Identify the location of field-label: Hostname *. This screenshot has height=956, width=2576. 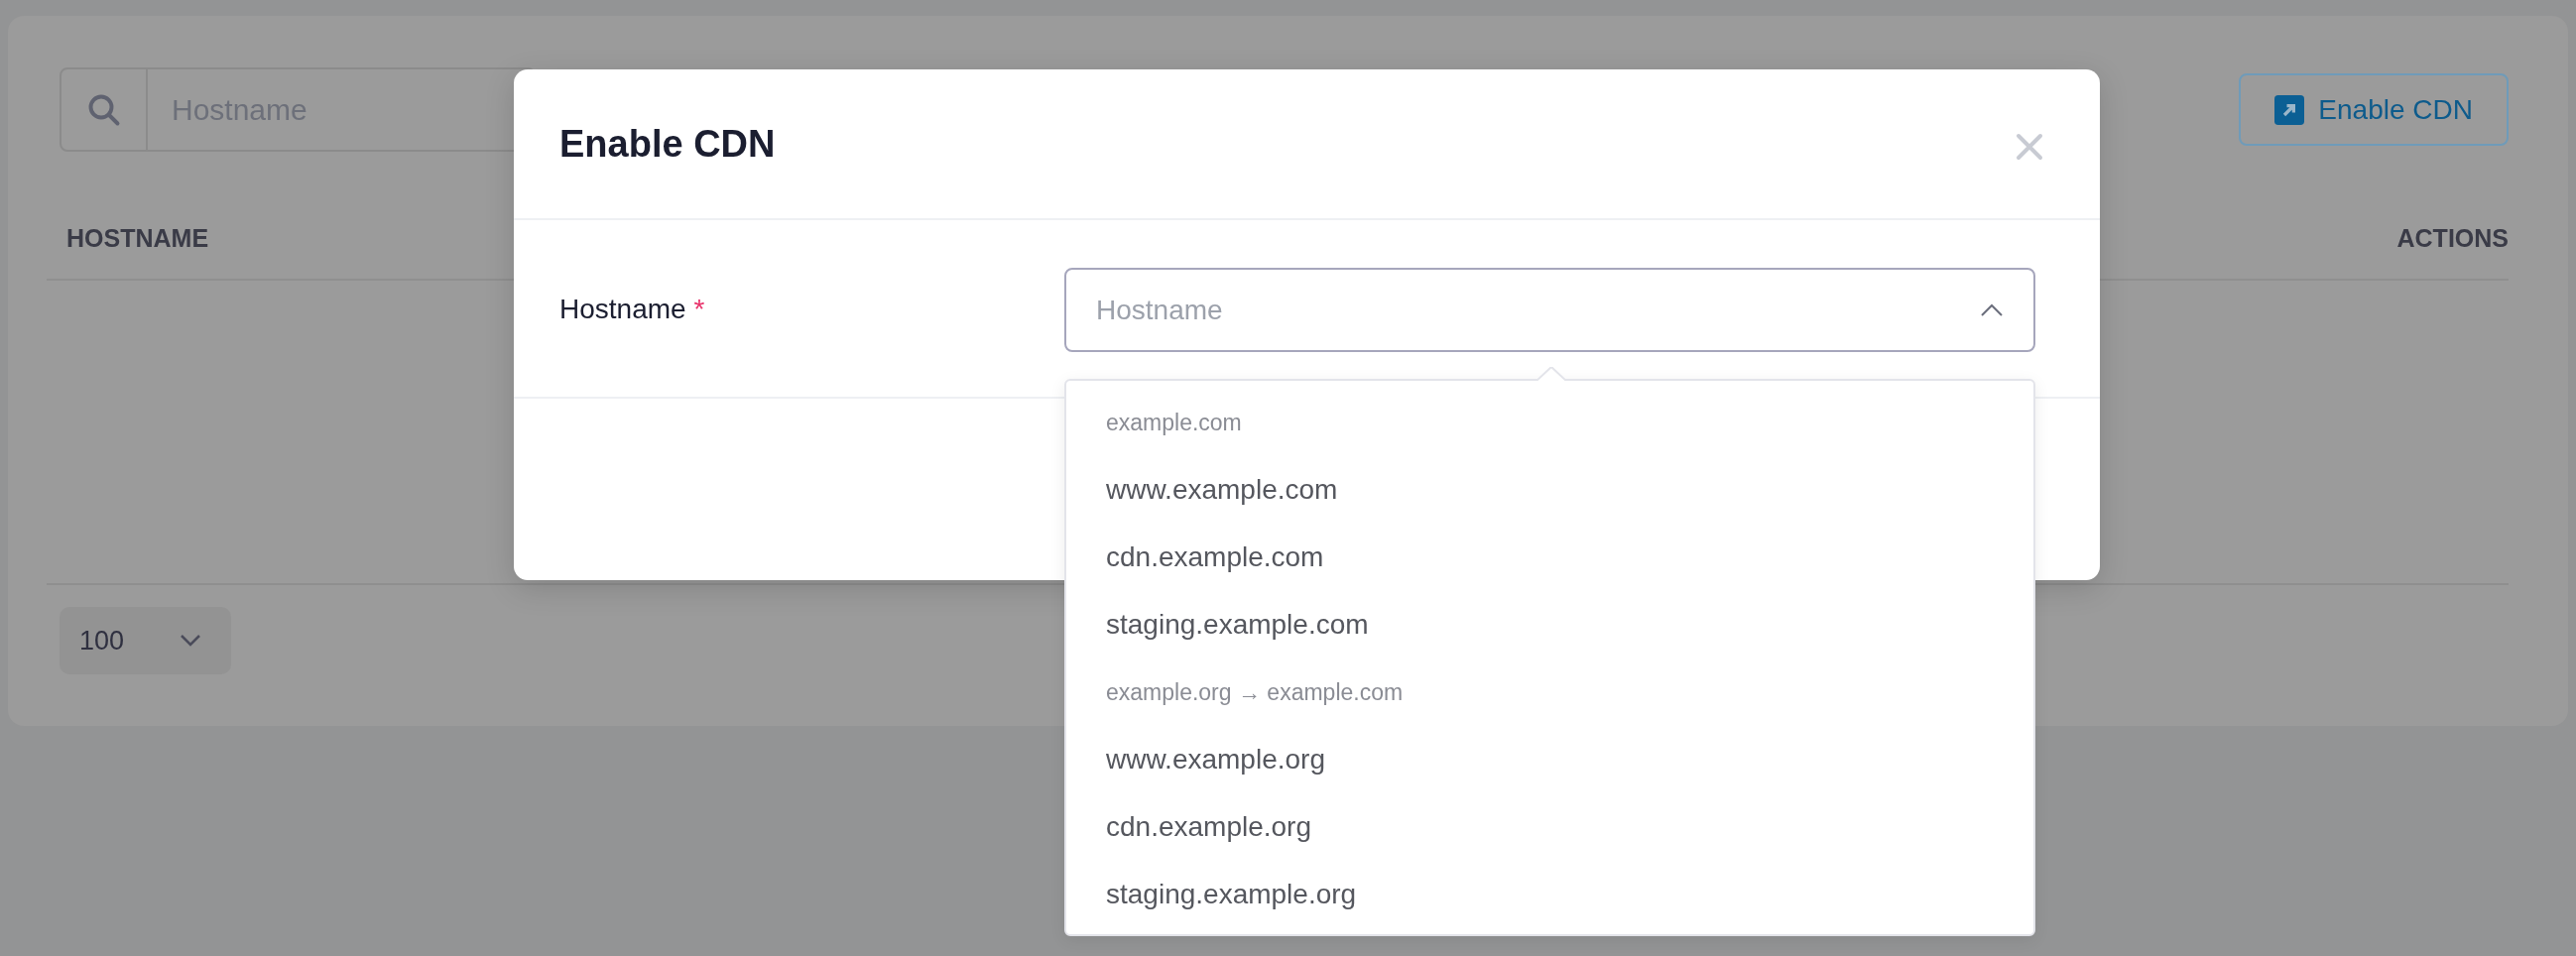
(632, 309).